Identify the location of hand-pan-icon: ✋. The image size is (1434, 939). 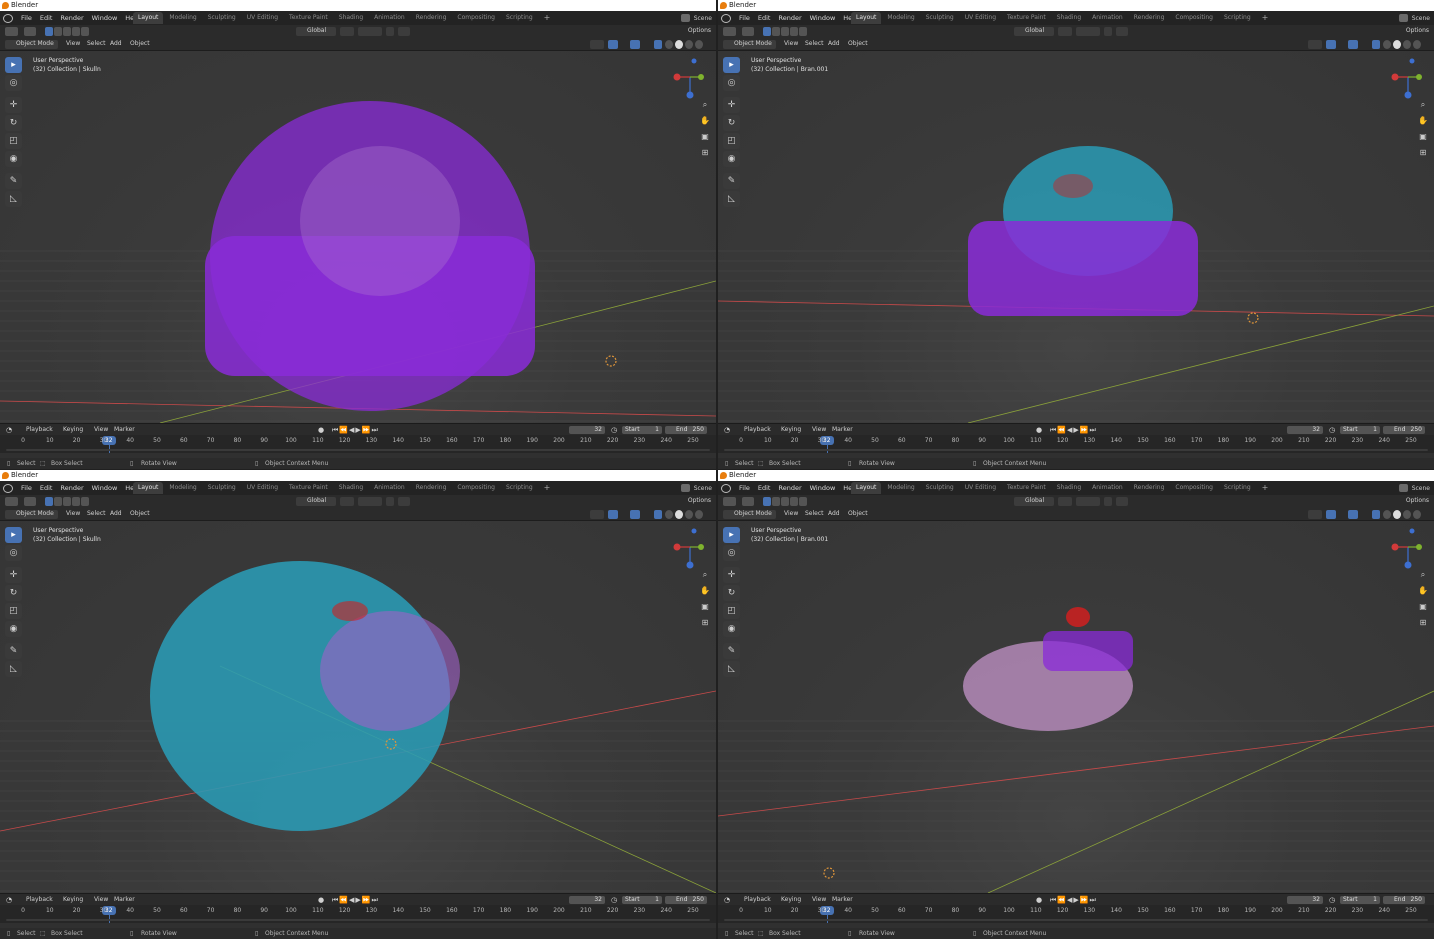
(705, 120).